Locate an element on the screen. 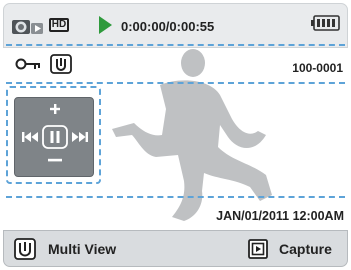 The width and height of the screenshot is (351, 270). playback-time: 0:00:00/0:00:55 is located at coordinates (168, 26).